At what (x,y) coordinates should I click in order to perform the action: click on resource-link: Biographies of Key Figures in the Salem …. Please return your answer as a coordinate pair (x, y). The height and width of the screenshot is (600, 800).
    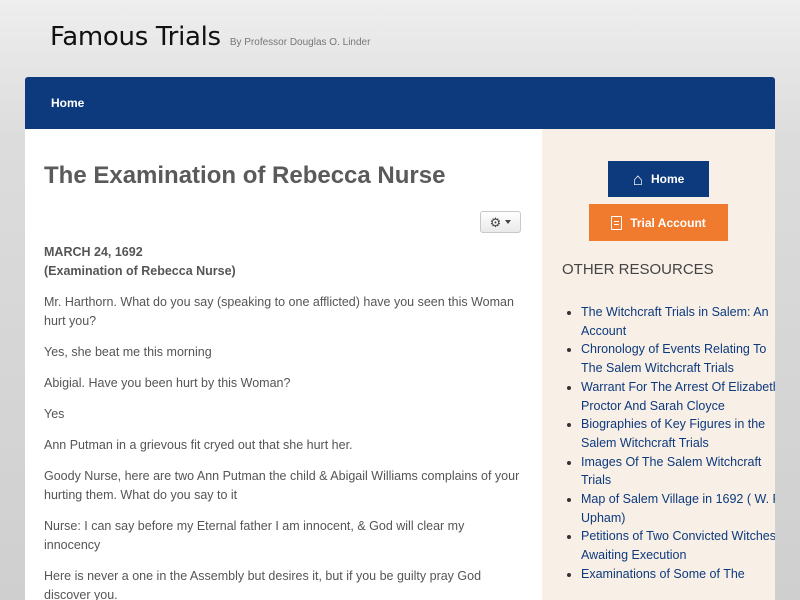
    Looking at the image, I should click on (673, 433).